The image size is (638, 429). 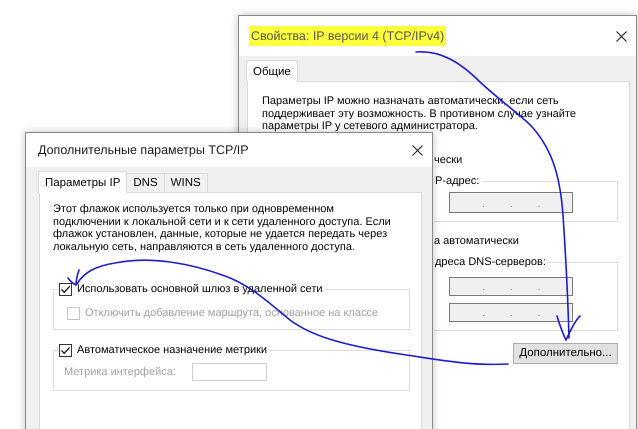 What do you see at coordinates (222, 228) in the screenshot?
I see `description-text: Этот флажок используется только при одновременном подключении к локальной сети и к сети удаленного доступа. Если флажок установлен, данные, которые не удается передать через локальную сеть, направляются в сеть удаленного доступа.` at bounding box center [222, 228].